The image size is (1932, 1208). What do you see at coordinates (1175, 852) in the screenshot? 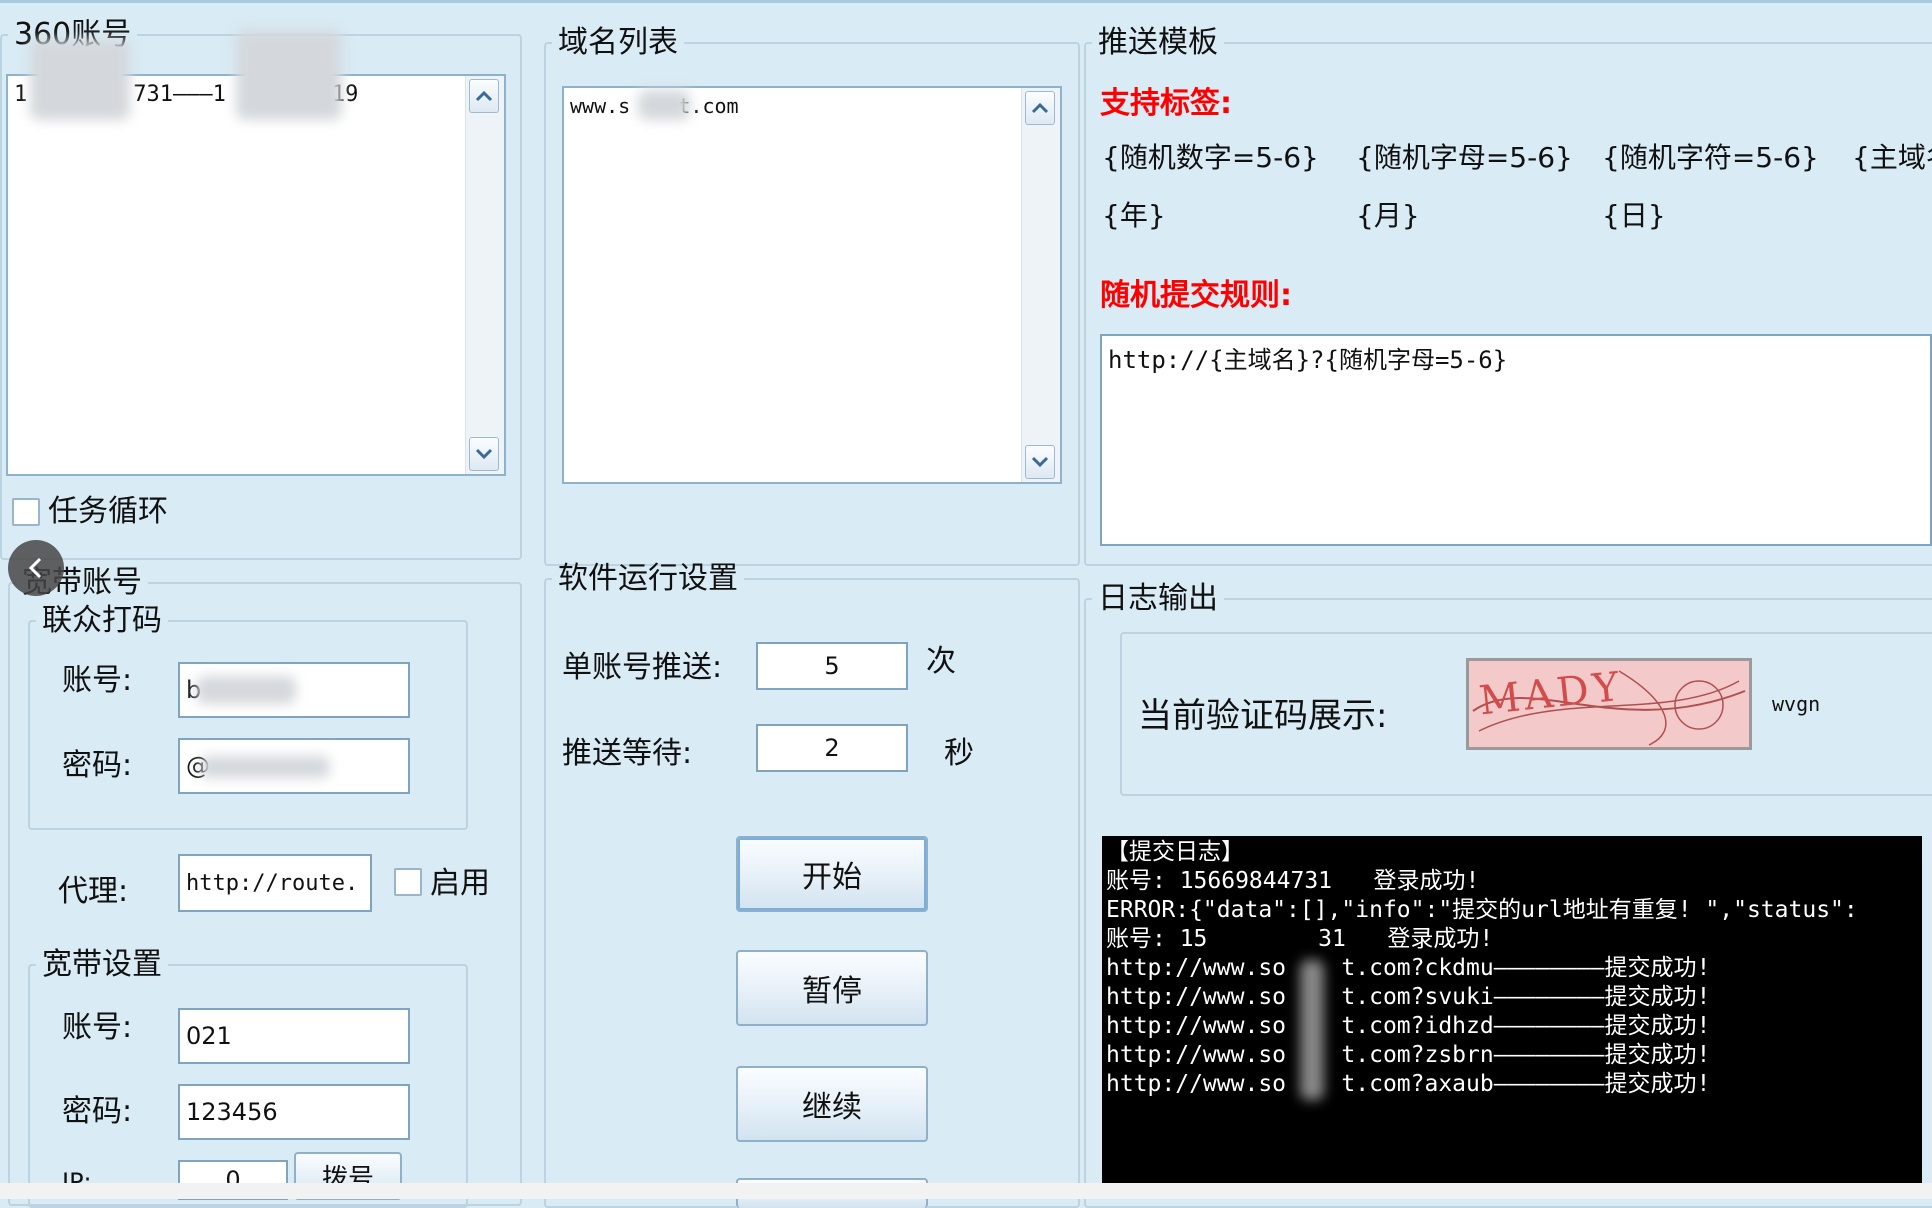
I see `log-line: 【提交日志】` at bounding box center [1175, 852].